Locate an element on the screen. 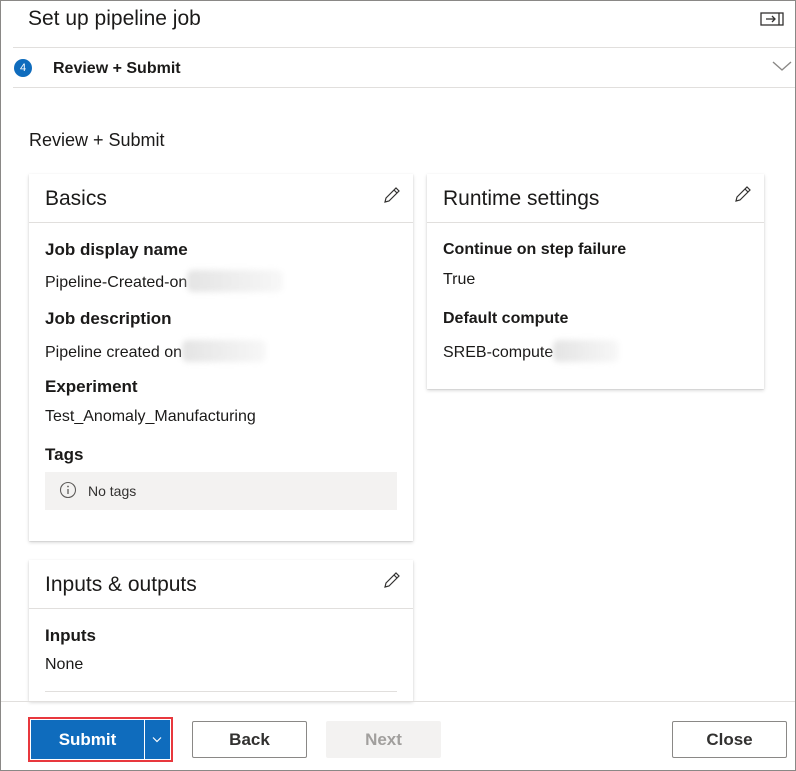  step-label: Review + Submit is located at coordinates (117, 68).